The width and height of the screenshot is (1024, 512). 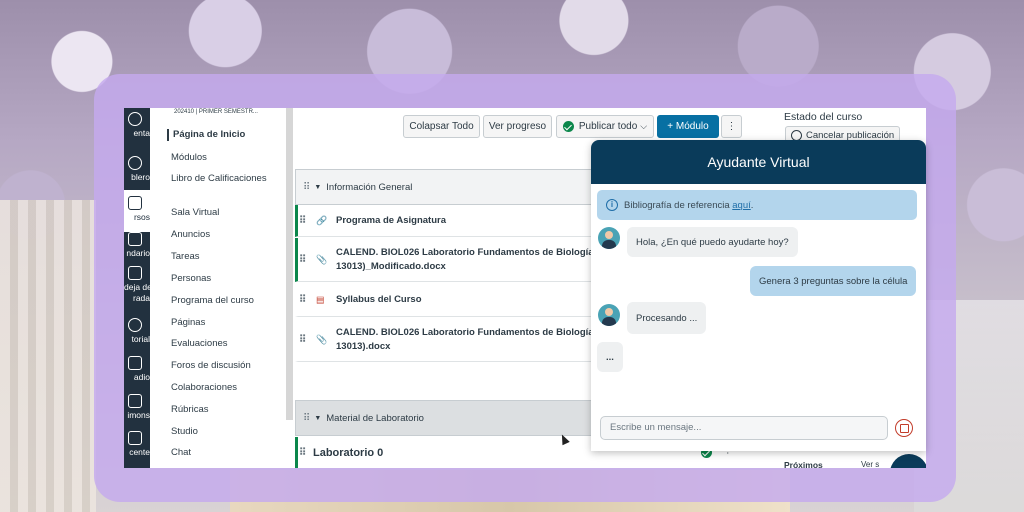 I want to click on global-nav-help: cente, so click(x=137, y=449).